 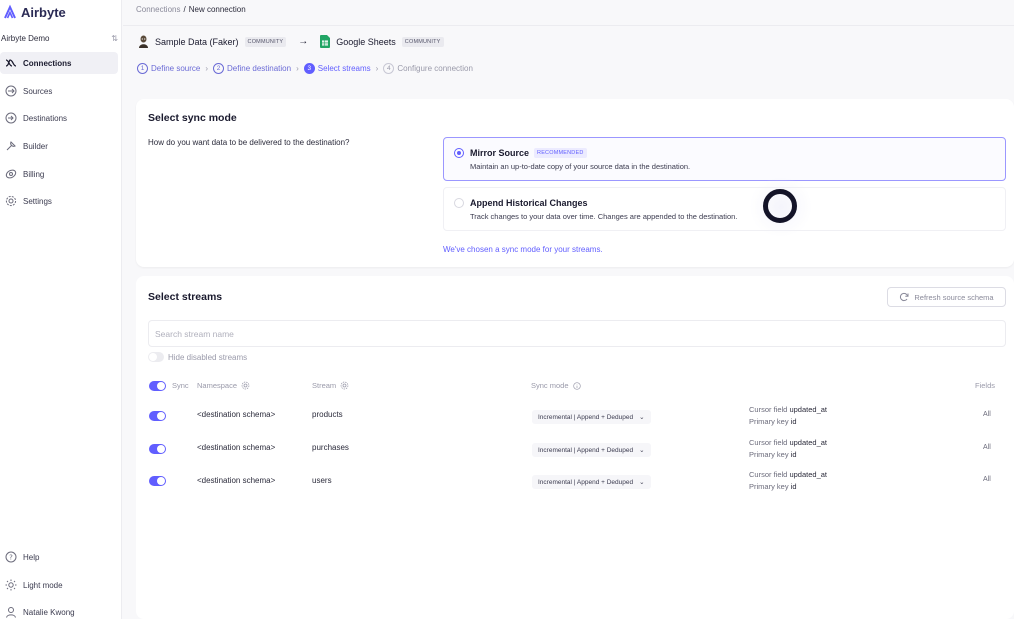 What do you see at coordinates (330, 385) in the screenshot?
I see `header-stream: Stream` at bounding box center [330, 385].